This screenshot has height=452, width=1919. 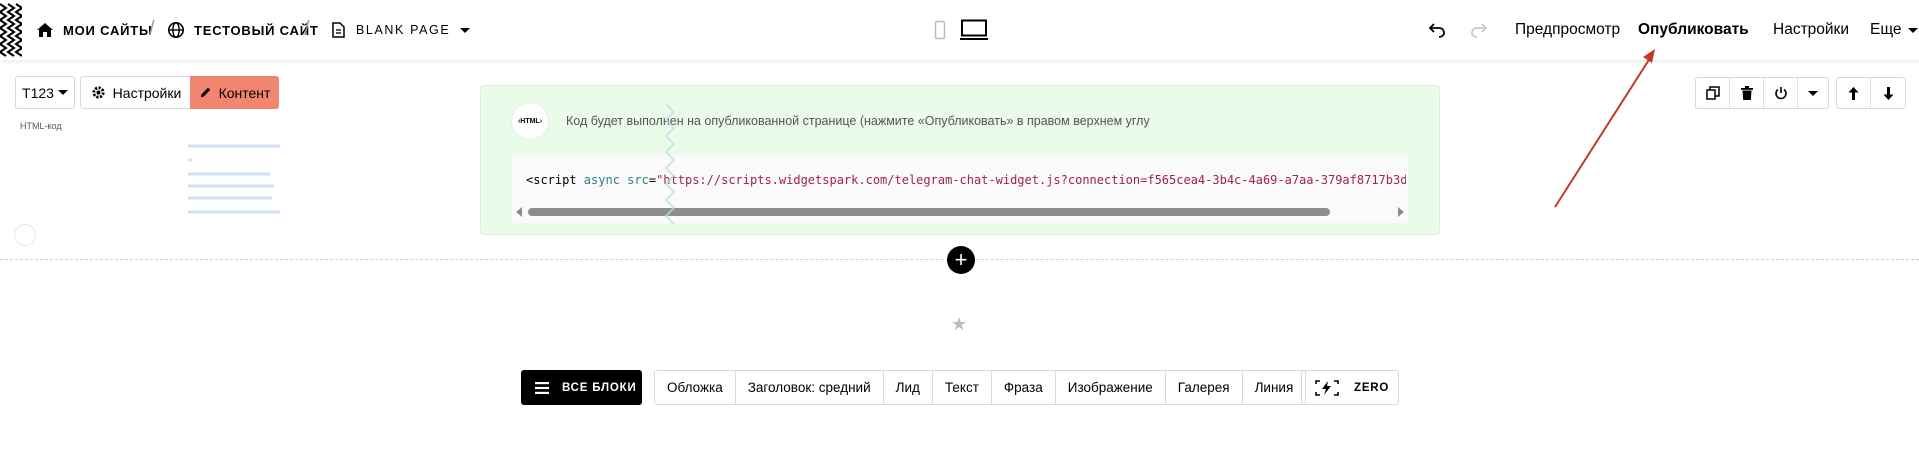 I want to click on html-badge-icon: ‹HTML›, so click(x=530, y=121).